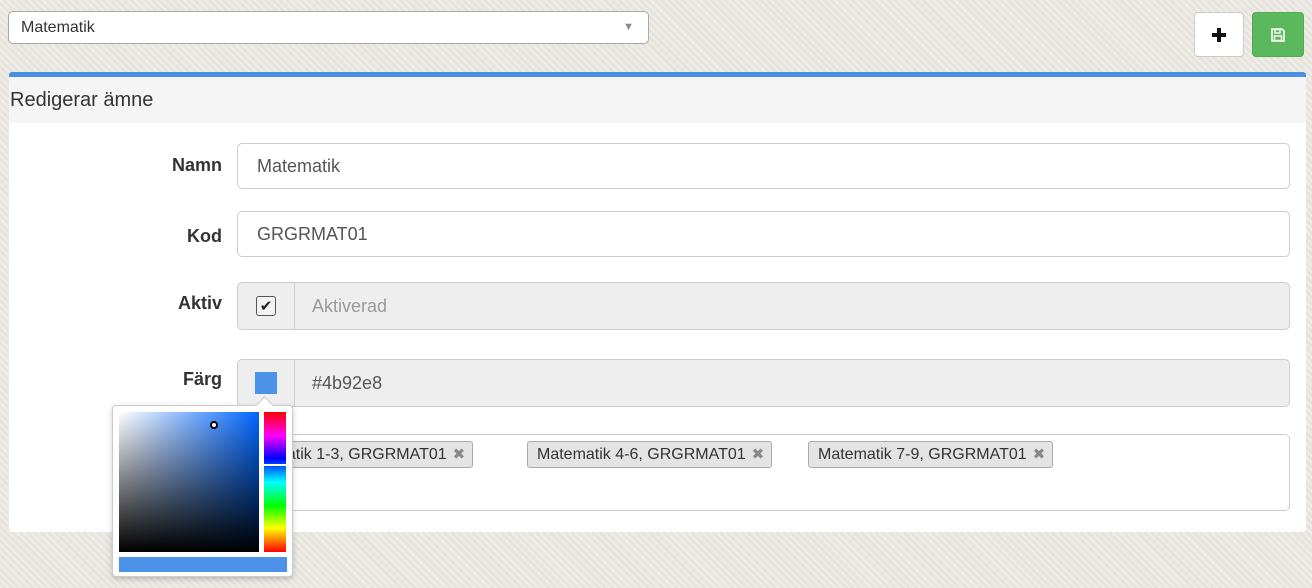 The width and height of the screenshot is (1312, 588). What do you see at coordinates (763, 234) in the screenshot?
I see `code-input` at bounding box center [763, 234].